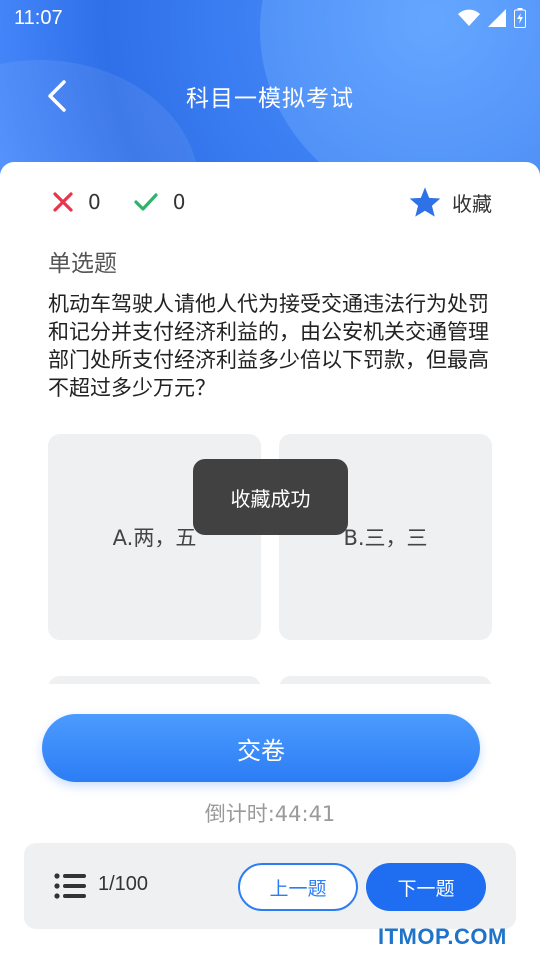 The height and width of the screenshot is (960, 540). I want to click on right-count: 0, so click(159, 202).